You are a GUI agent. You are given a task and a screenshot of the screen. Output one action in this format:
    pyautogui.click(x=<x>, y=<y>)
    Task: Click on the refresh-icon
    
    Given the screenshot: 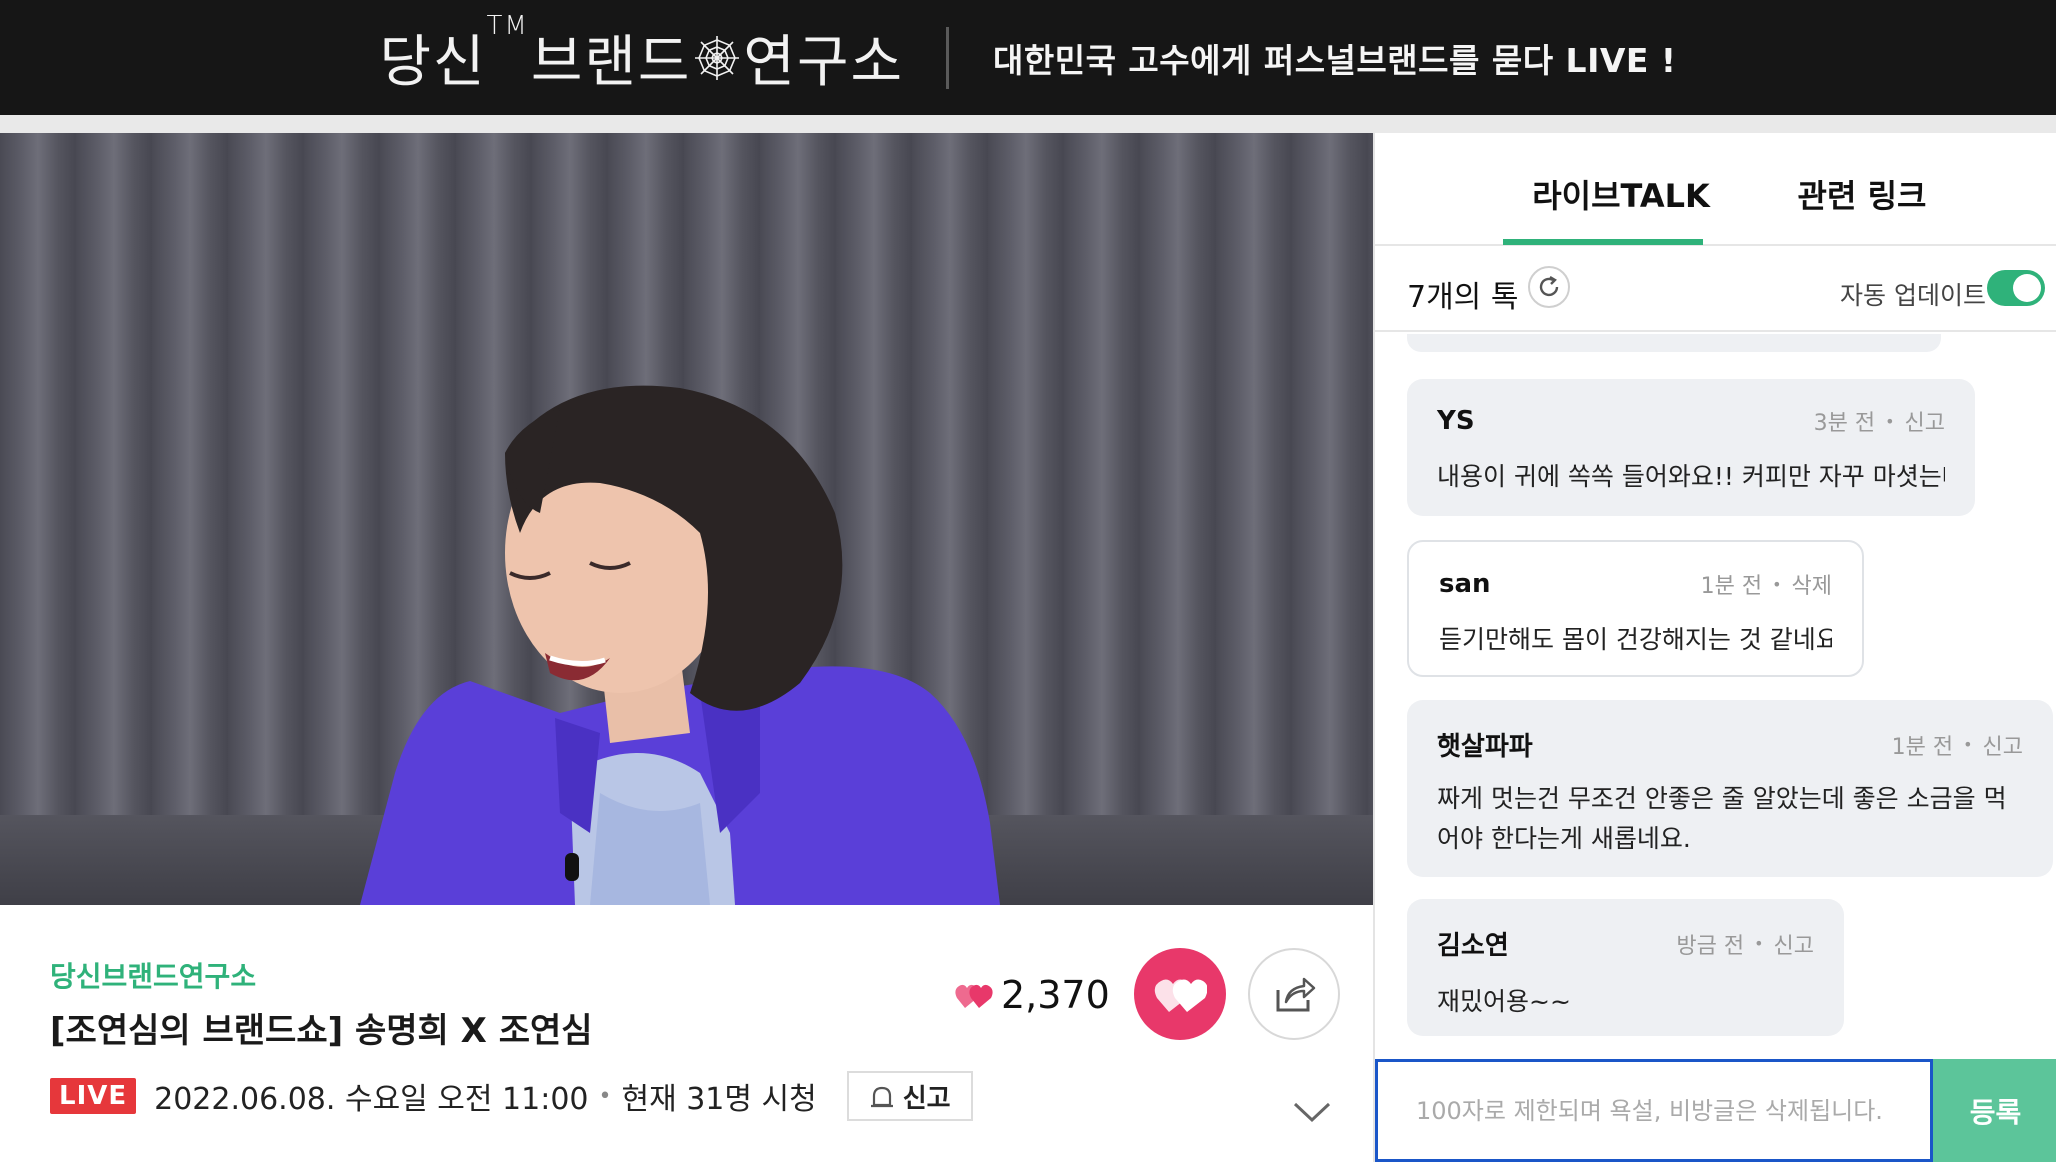 What is the action you would take?
    pyautogui.click(x=1549, y=286)
    